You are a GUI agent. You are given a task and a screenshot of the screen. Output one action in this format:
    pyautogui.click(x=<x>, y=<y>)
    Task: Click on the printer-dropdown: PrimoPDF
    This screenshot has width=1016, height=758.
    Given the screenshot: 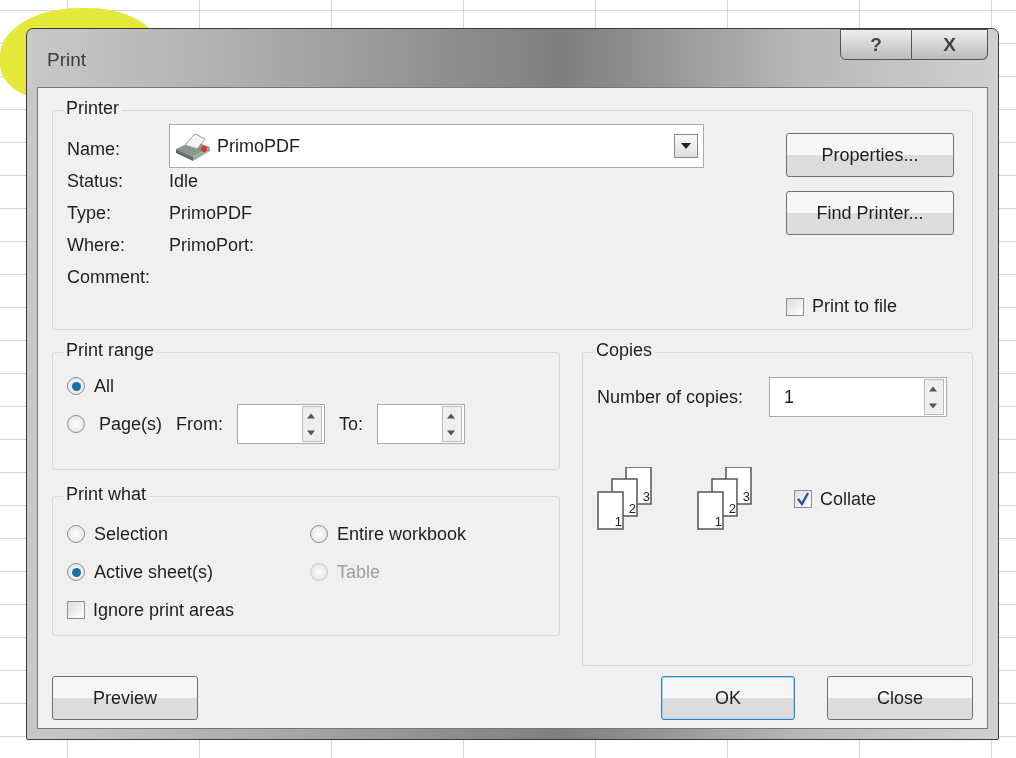 What is the action you would take?
    pyautogui.click(x=436, y=146)
    